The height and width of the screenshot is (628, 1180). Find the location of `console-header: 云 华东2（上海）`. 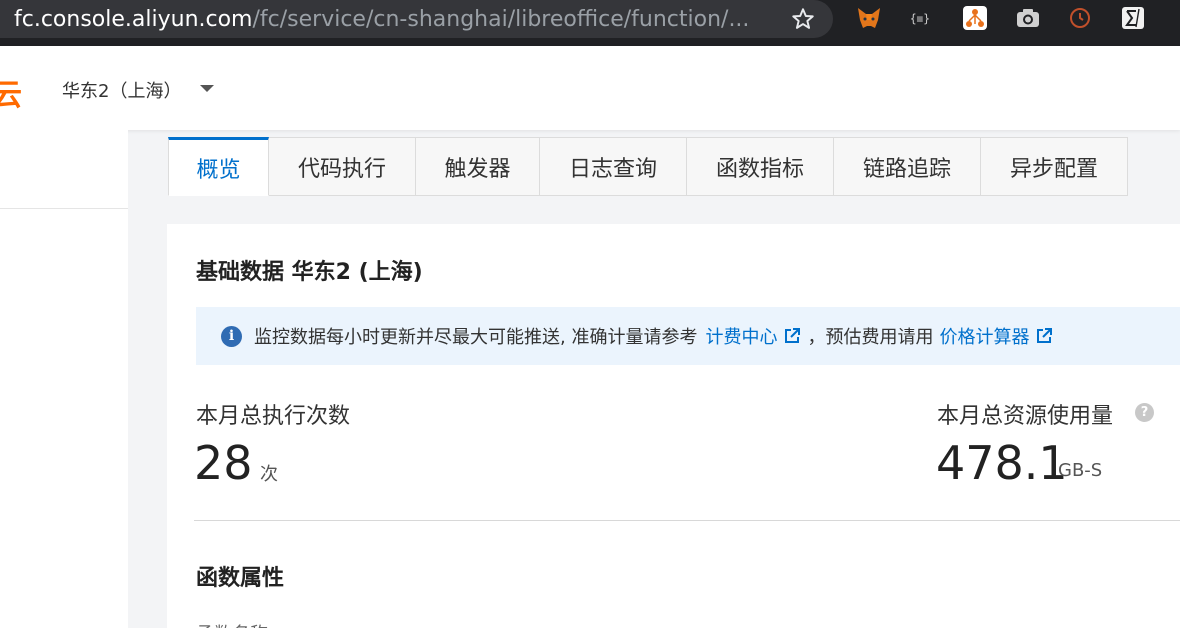

console-header: 云 华东2（上海） is located at coordinates (590, 88).